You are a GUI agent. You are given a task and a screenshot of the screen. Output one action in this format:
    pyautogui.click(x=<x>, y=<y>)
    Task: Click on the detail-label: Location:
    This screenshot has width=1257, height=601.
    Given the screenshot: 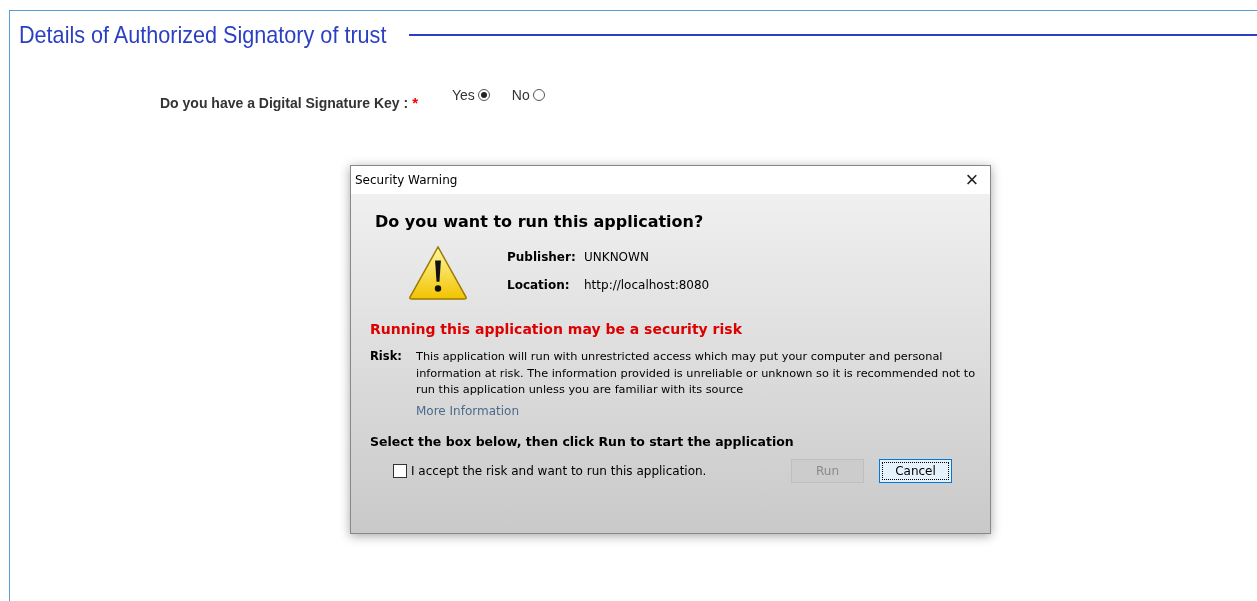 What is the action you would take?
    pyautogui.click(x=539, y=285)
    